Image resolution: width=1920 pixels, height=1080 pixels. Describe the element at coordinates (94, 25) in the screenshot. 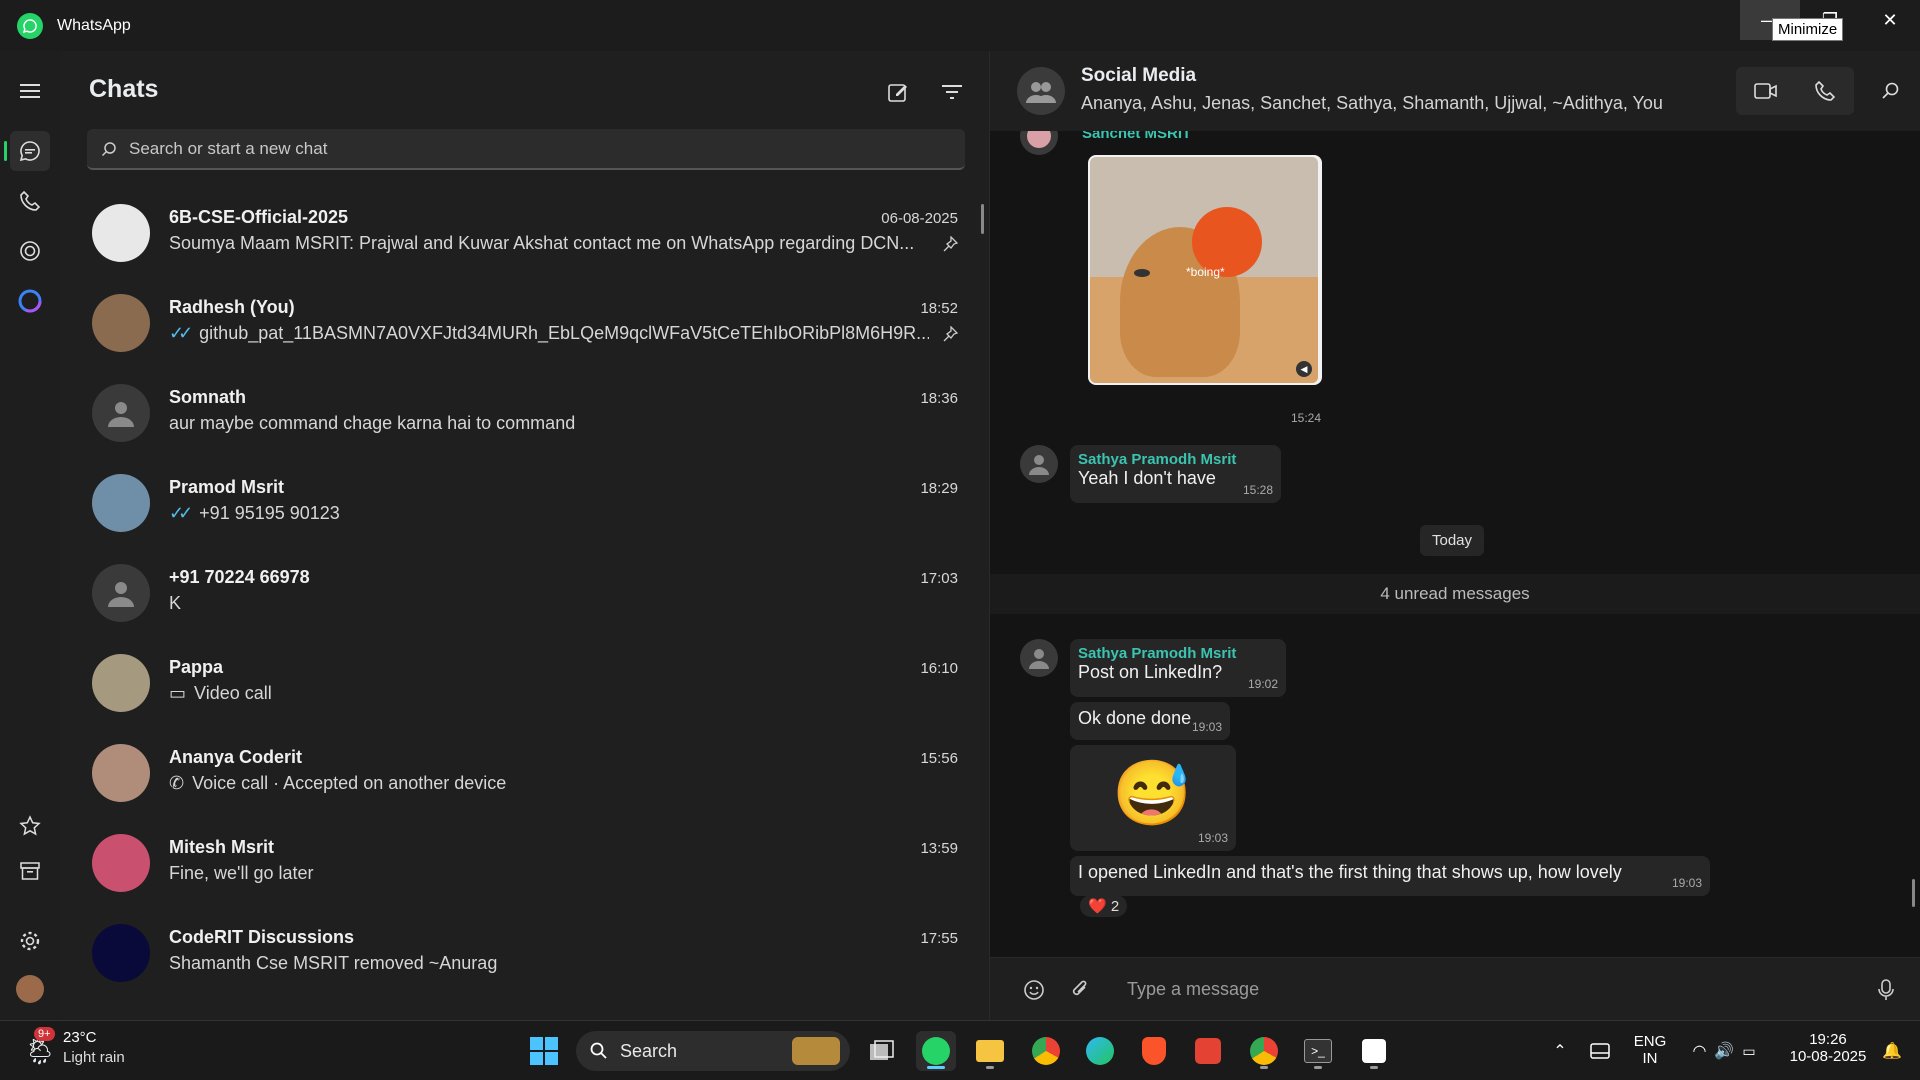

I see `app-title: WhatsApp` at that location.